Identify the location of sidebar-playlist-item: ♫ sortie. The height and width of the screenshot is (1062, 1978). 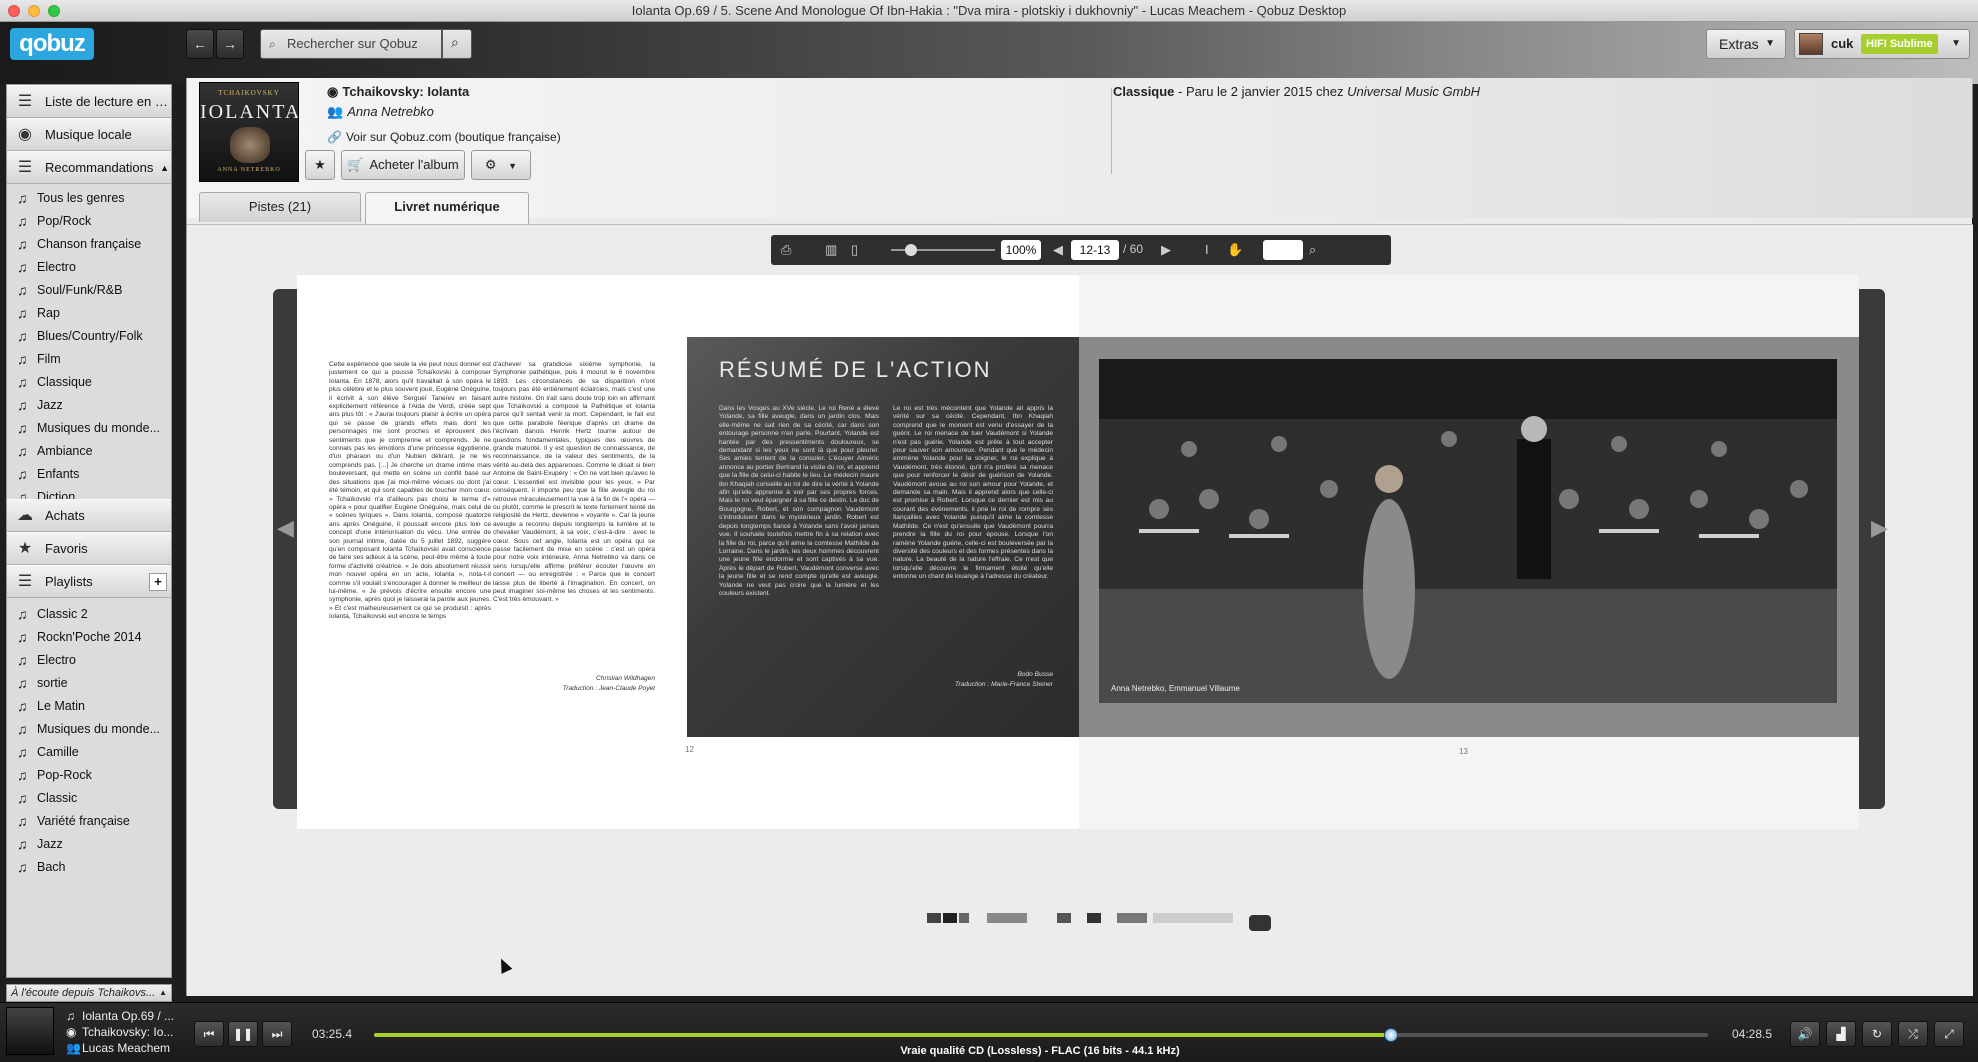
(89, 683).